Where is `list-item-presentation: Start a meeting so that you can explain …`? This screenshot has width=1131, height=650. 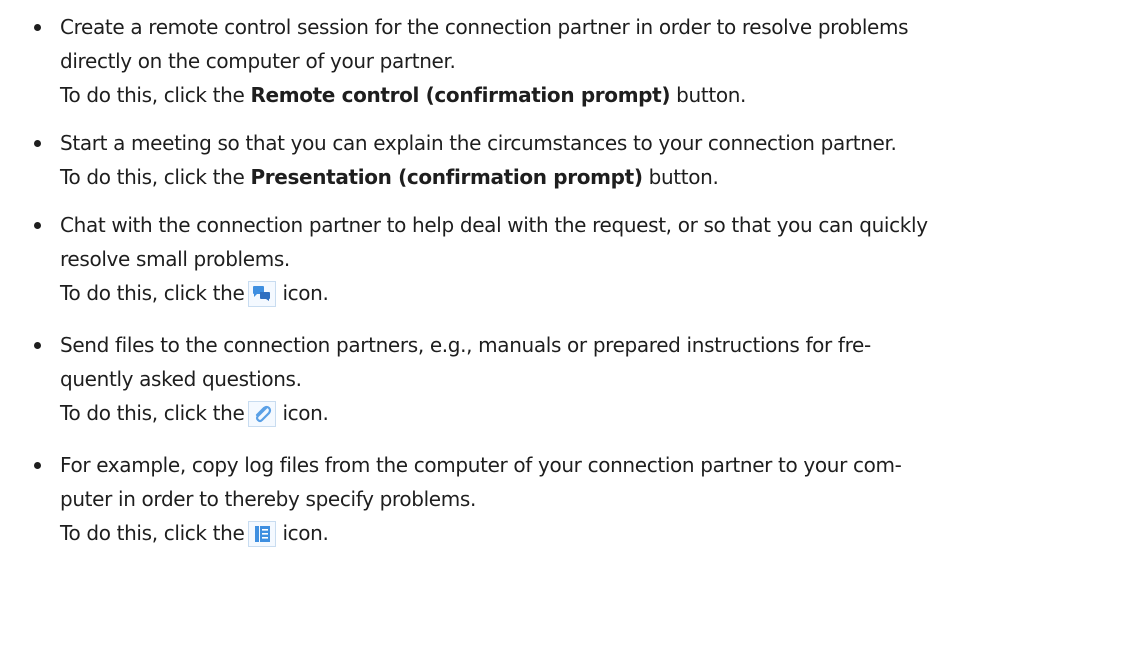 list-item-presentation: Start a meeting so that you can explain … is located at coordinates (579, 160).